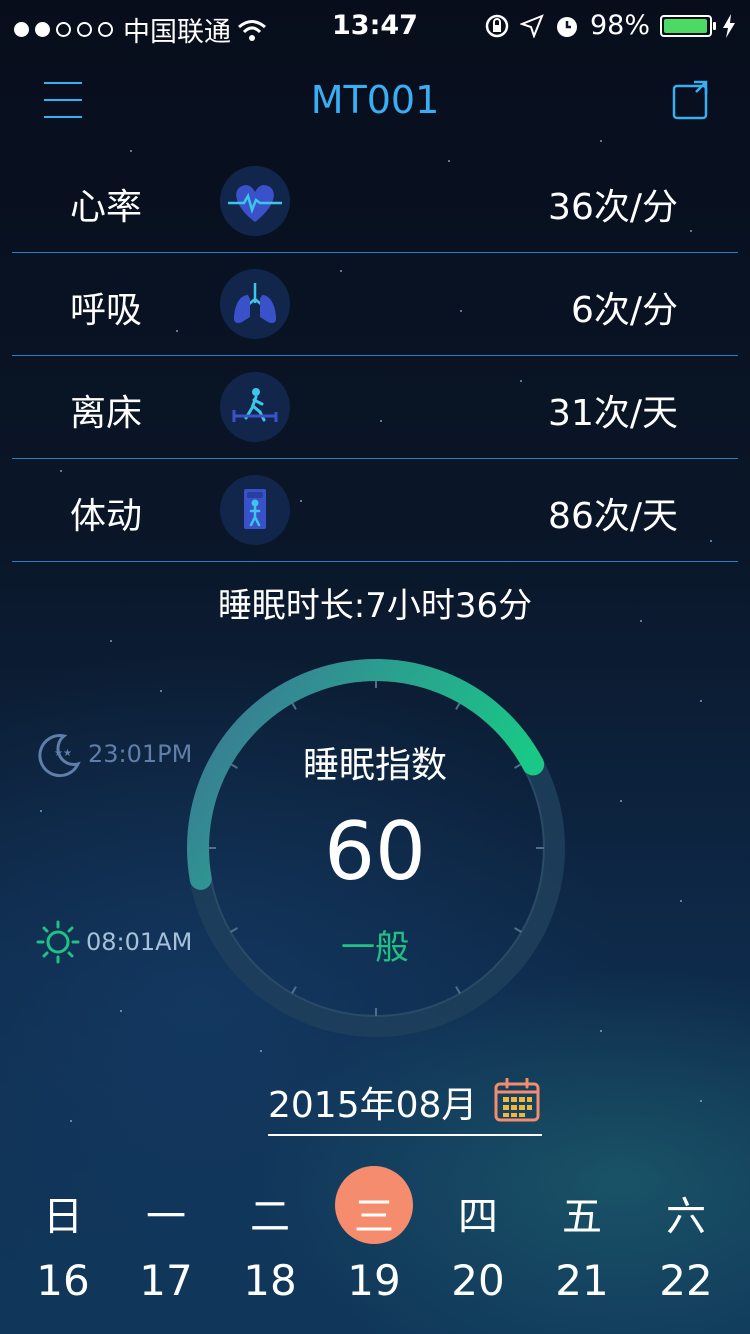 The width and height of the screenshot is (750, 1334). Describe the element at coordinates (63, 1246) in the screenshot. I see `day-sunday: 日 16` at that location.